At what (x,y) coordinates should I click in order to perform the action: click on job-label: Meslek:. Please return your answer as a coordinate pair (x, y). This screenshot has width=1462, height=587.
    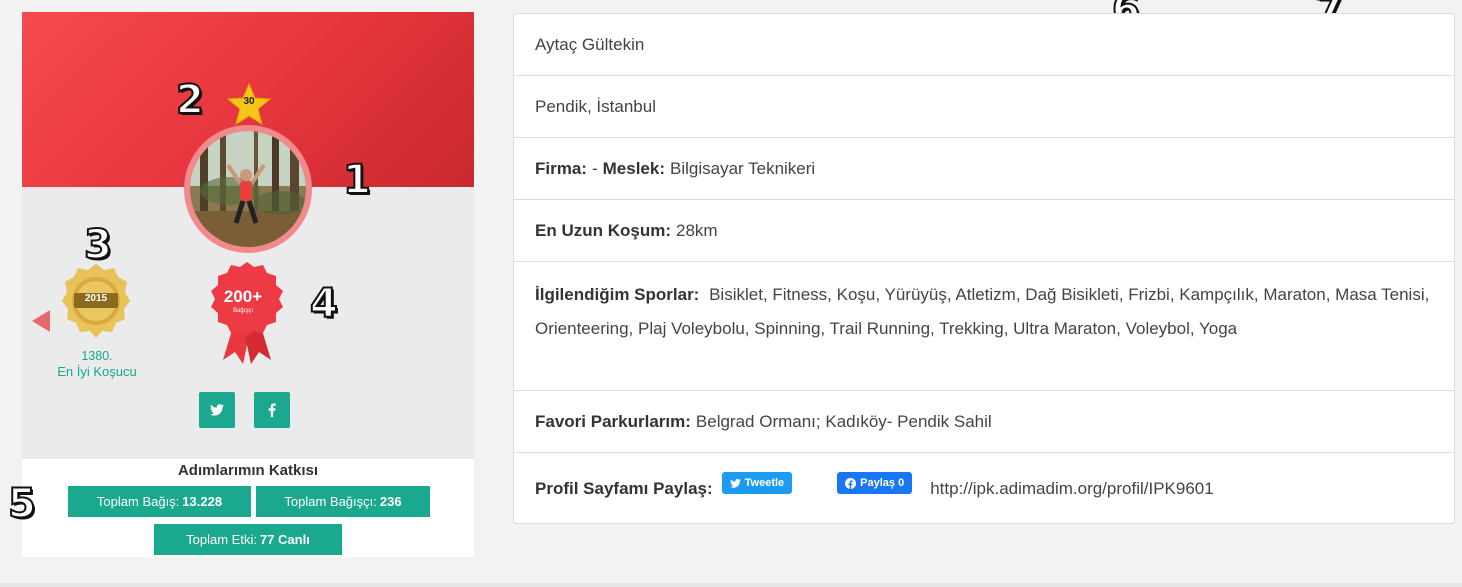
    Looking at the image, I should click on (634, 168).